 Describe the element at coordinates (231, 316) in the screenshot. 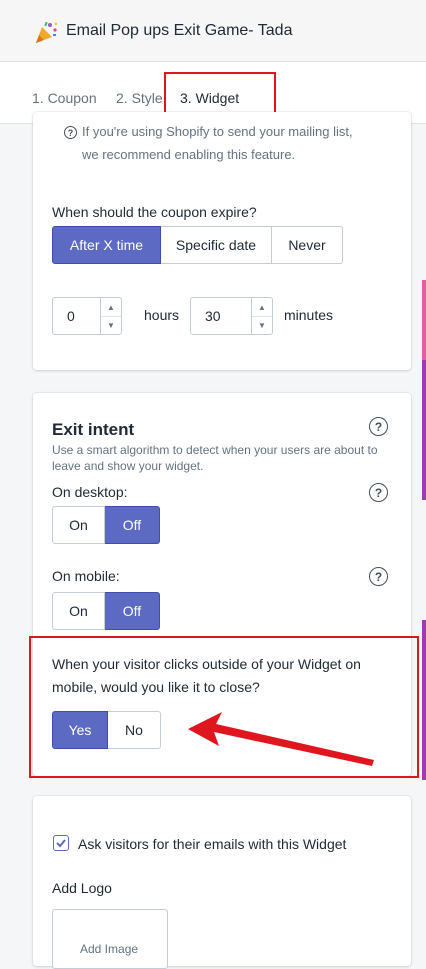

I see `minutes-stepper: 30 ▲ ▼` at that location.